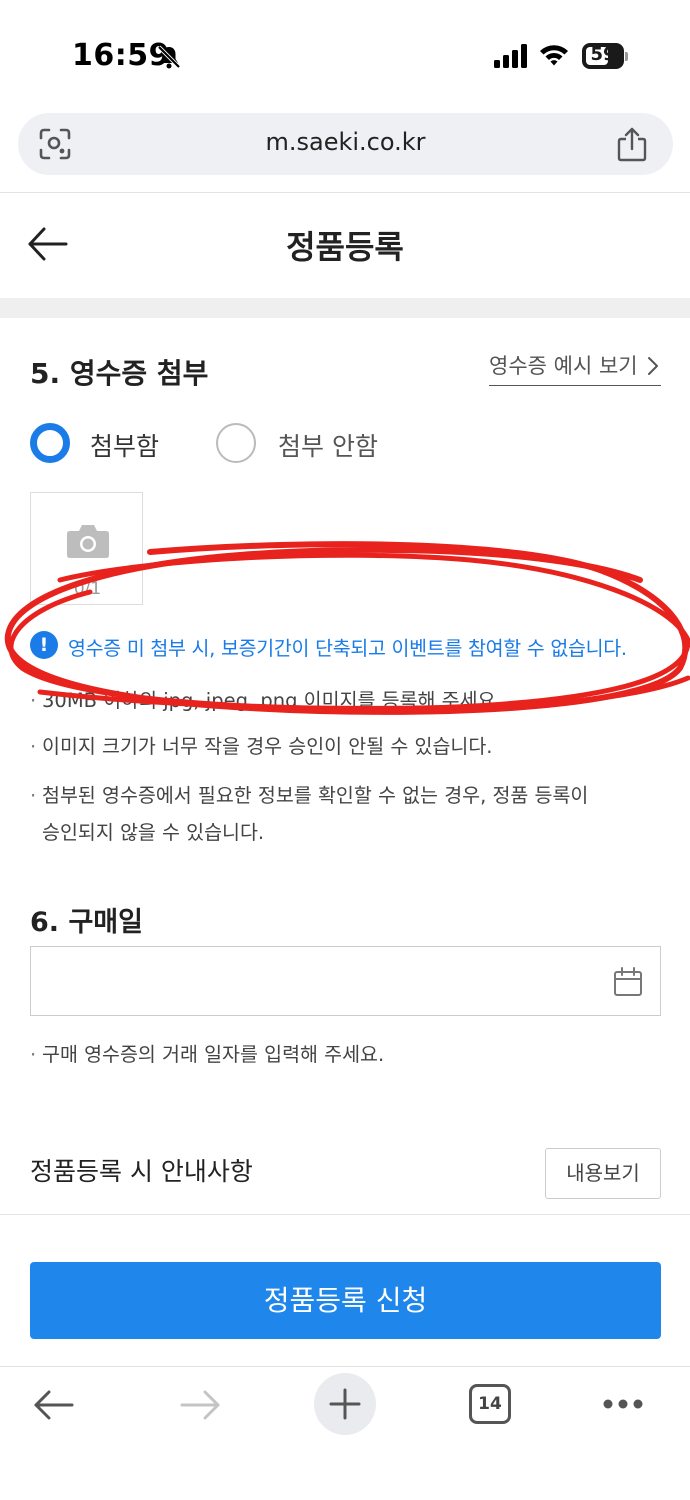 This screenshot has height=1500, width=690. Describe the element at coordinates (653, 366) in the screenshot. I see `chevron-right-icon` at that location.